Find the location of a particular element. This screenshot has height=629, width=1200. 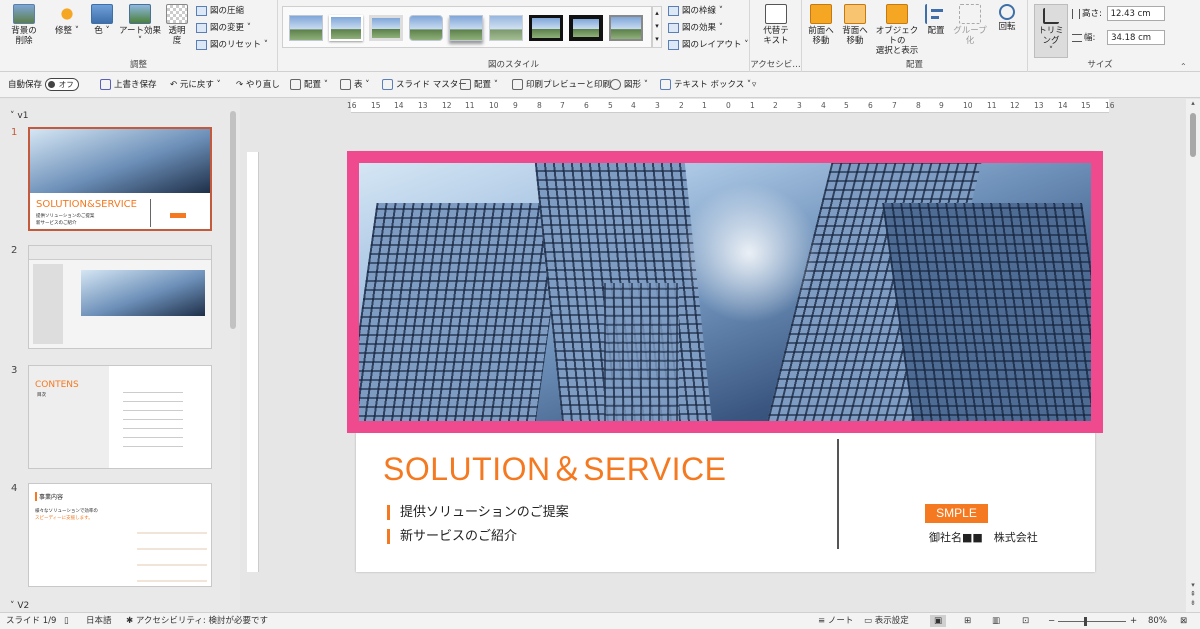

undo-button: ↶ 元に戻す ˅ is located at coordinates (195, 85).